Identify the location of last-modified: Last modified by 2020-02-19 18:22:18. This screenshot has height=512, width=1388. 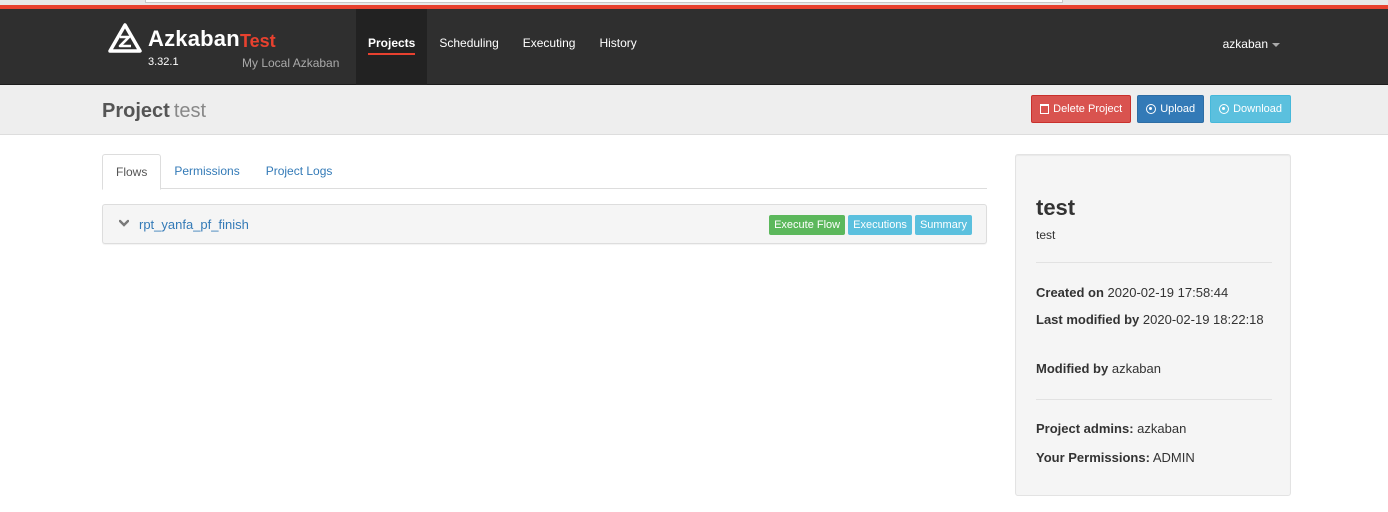
(1154, 320).